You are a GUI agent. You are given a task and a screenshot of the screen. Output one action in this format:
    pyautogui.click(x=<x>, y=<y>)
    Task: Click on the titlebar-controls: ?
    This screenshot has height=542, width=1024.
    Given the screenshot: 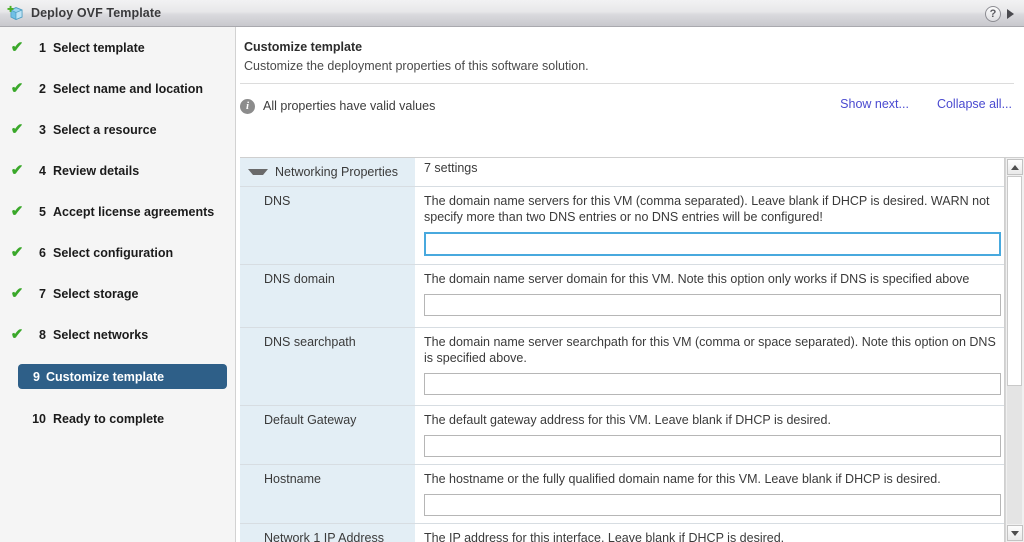 What is the action you would take?
    pyautogui.click(x=1002, y=13)
    